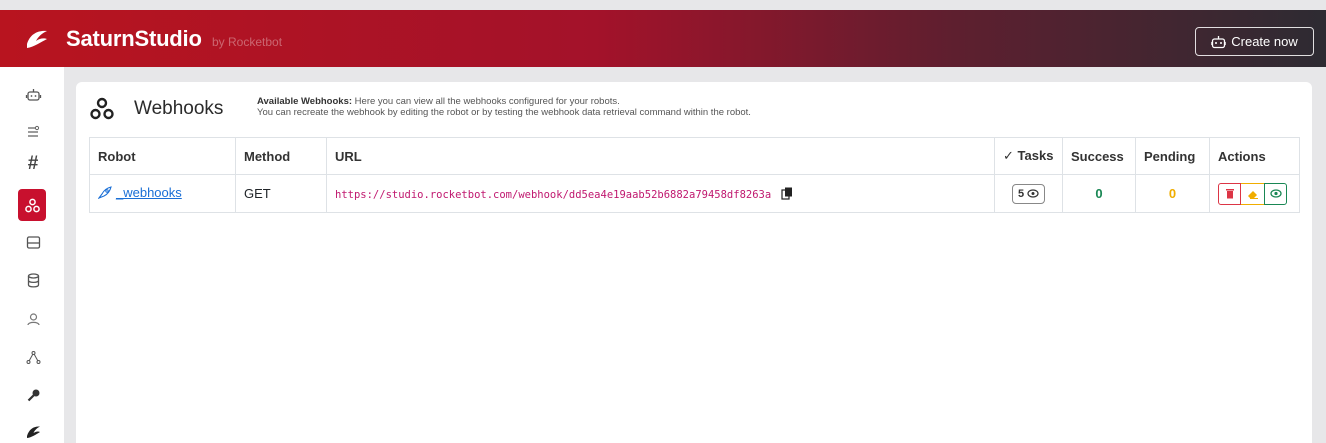  Describe the element at coordinates (1172, 156) in the screenshot. I see `column-pending: Pending` at that location.